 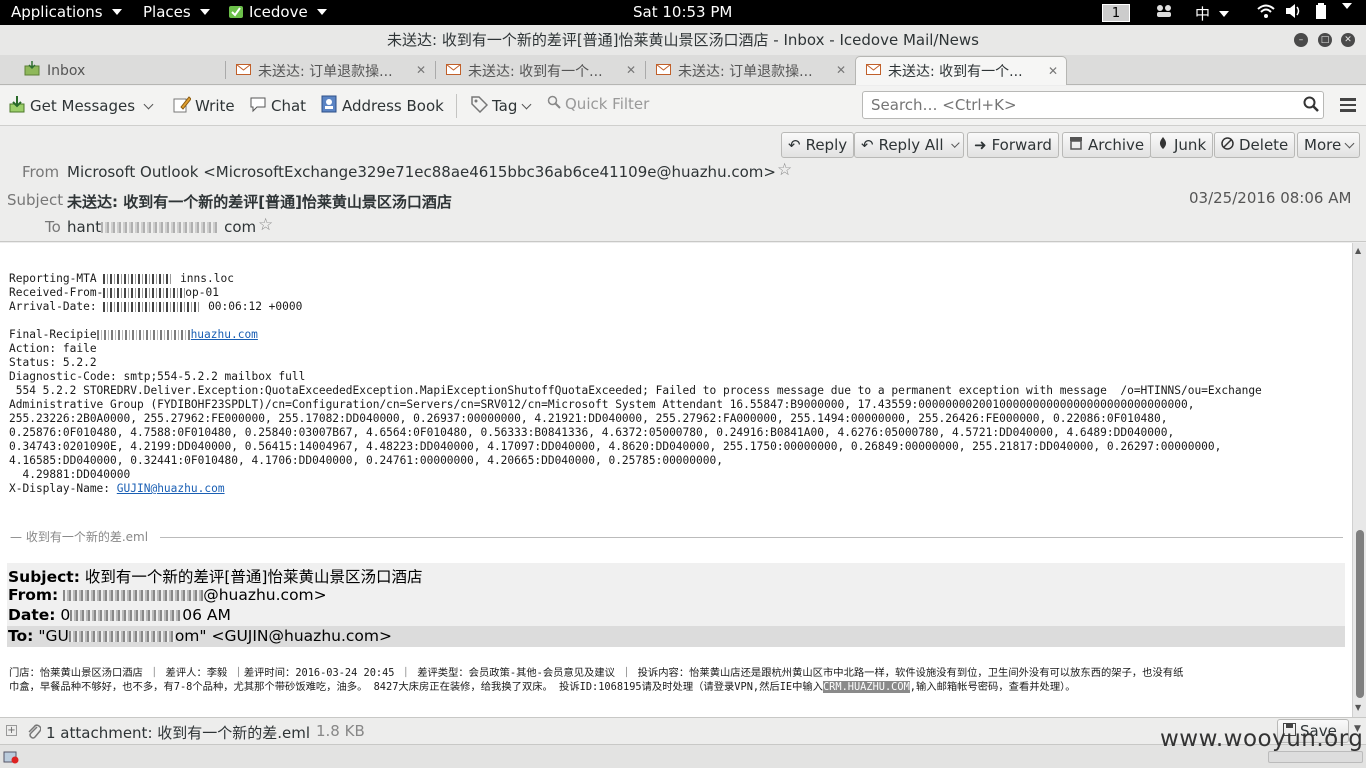 I want to click on wifi-icon, so click(x=1266, y=11).